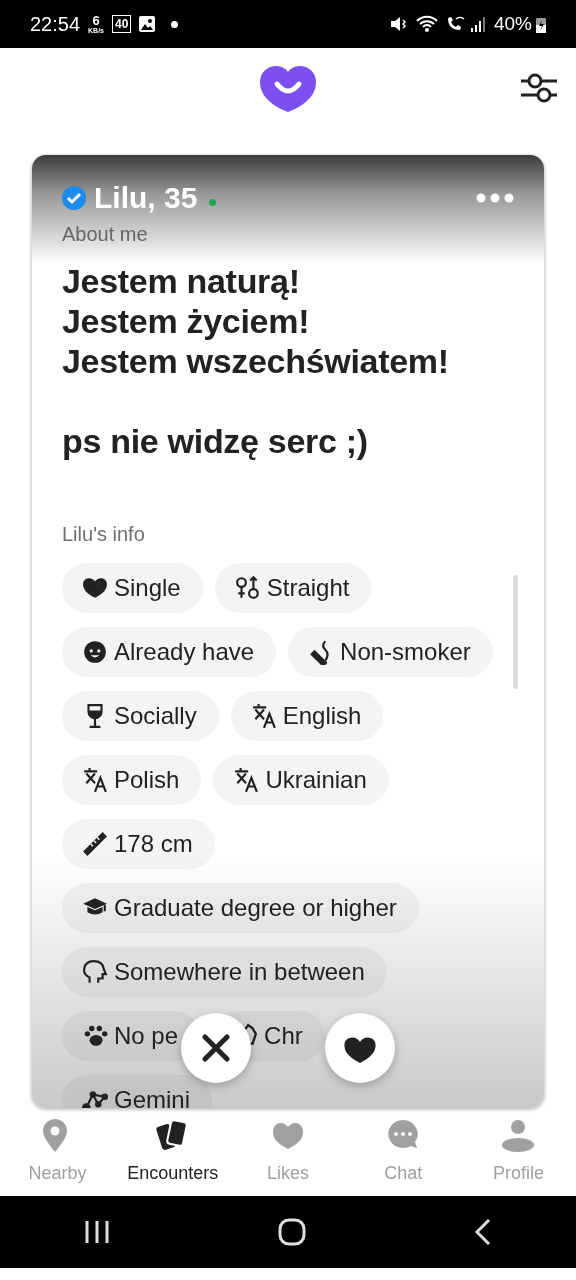  Describe the element at coordinates (308, 588) in the screenshot. I see `chip-label: Straight` at that location.